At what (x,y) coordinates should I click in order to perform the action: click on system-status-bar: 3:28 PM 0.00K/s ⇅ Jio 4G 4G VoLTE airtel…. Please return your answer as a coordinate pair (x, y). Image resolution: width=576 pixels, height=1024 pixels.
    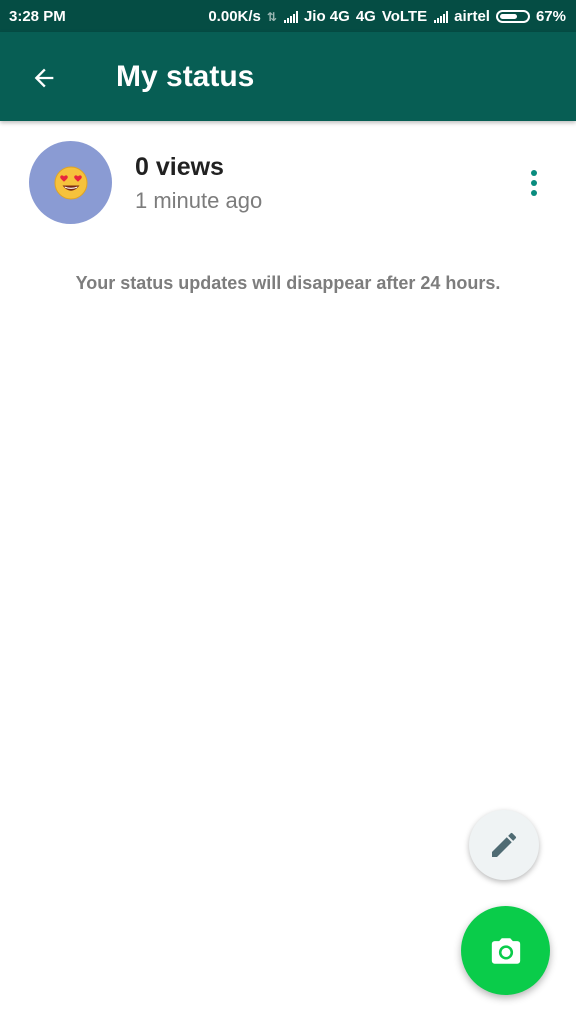
    Looking at the image, I should click on (288, 16).